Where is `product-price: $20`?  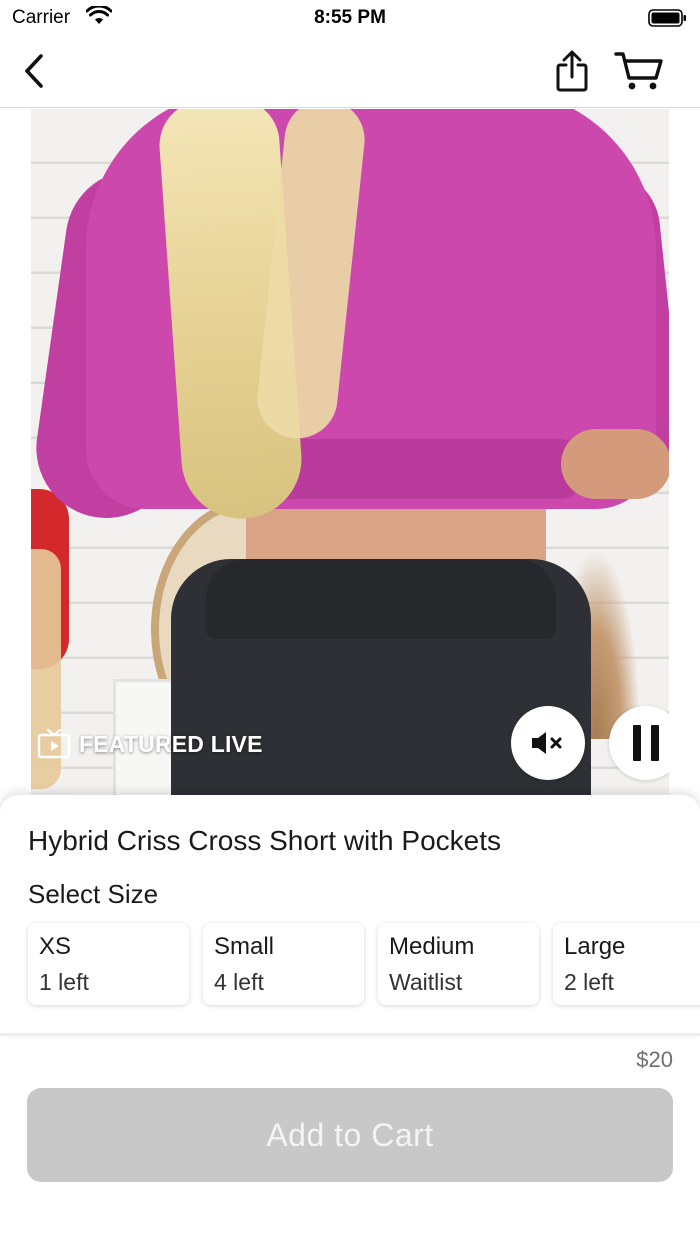
product-price: $20 is located at coordinates (654, 1059).